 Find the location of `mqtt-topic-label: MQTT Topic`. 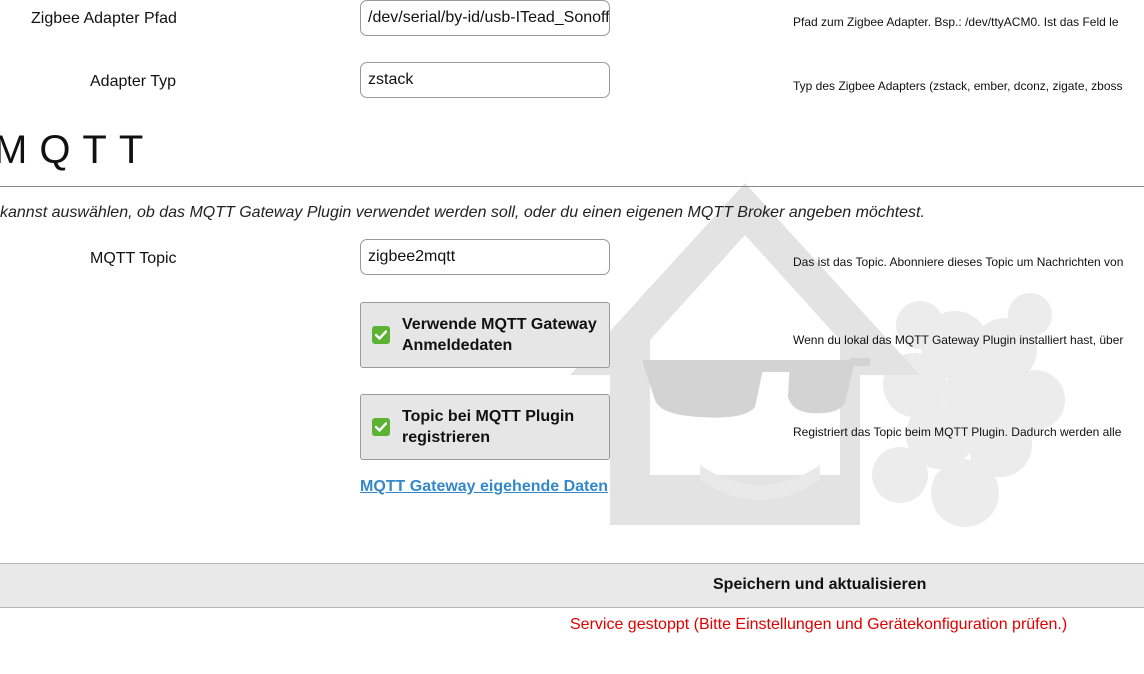

mqtt-topic-label: MQTT Topic is located at coordinates (133, 258).